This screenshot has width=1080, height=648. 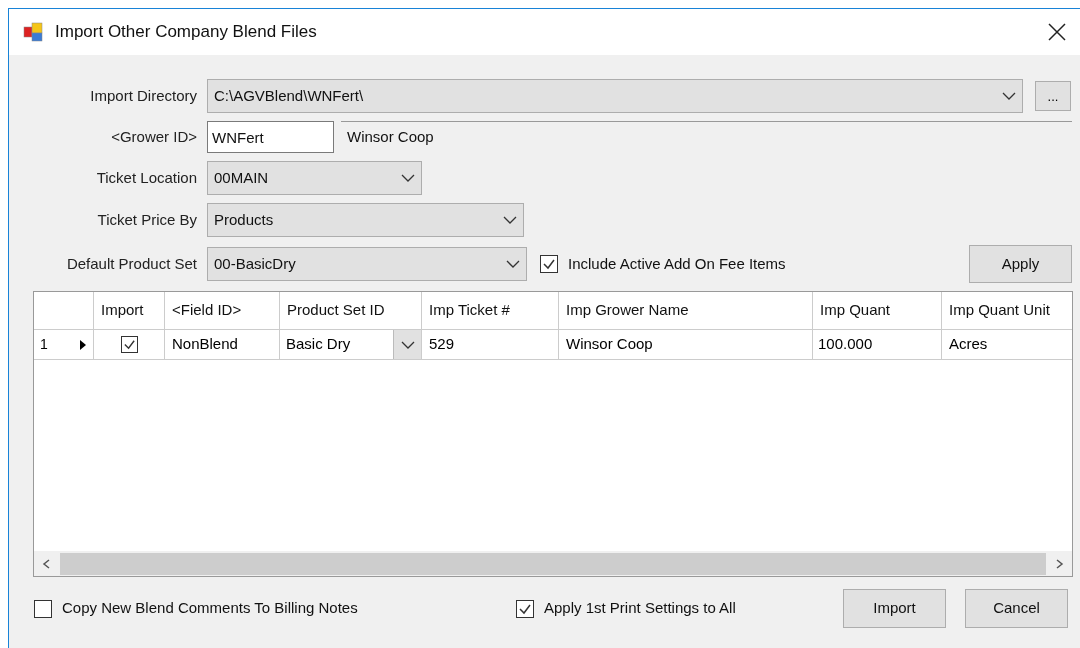 I want to click on apply-button: Apply, so click(x=1020, y=264).